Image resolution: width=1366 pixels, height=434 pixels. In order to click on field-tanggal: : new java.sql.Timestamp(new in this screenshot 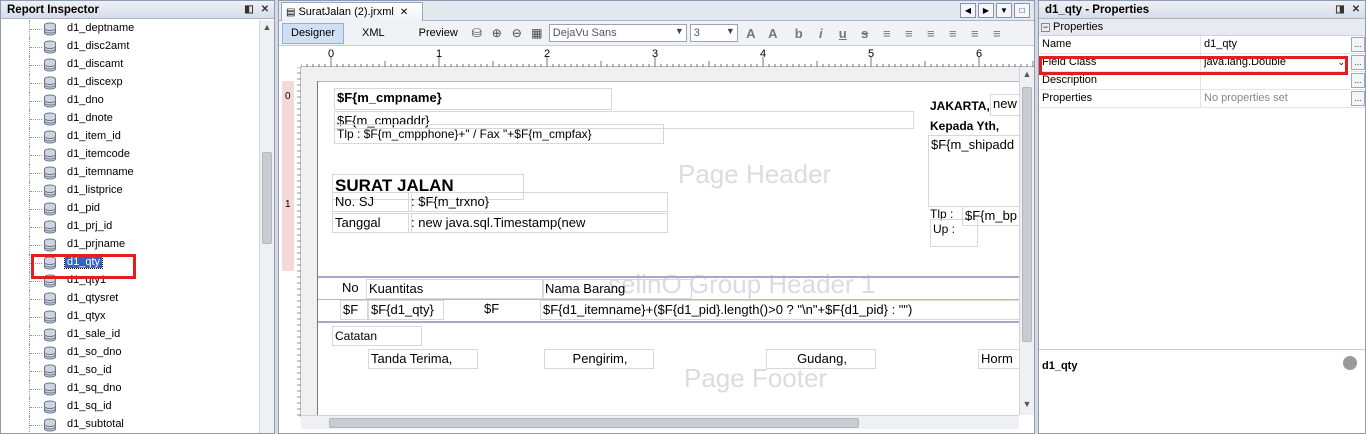, I will do `click(538, 223)`.